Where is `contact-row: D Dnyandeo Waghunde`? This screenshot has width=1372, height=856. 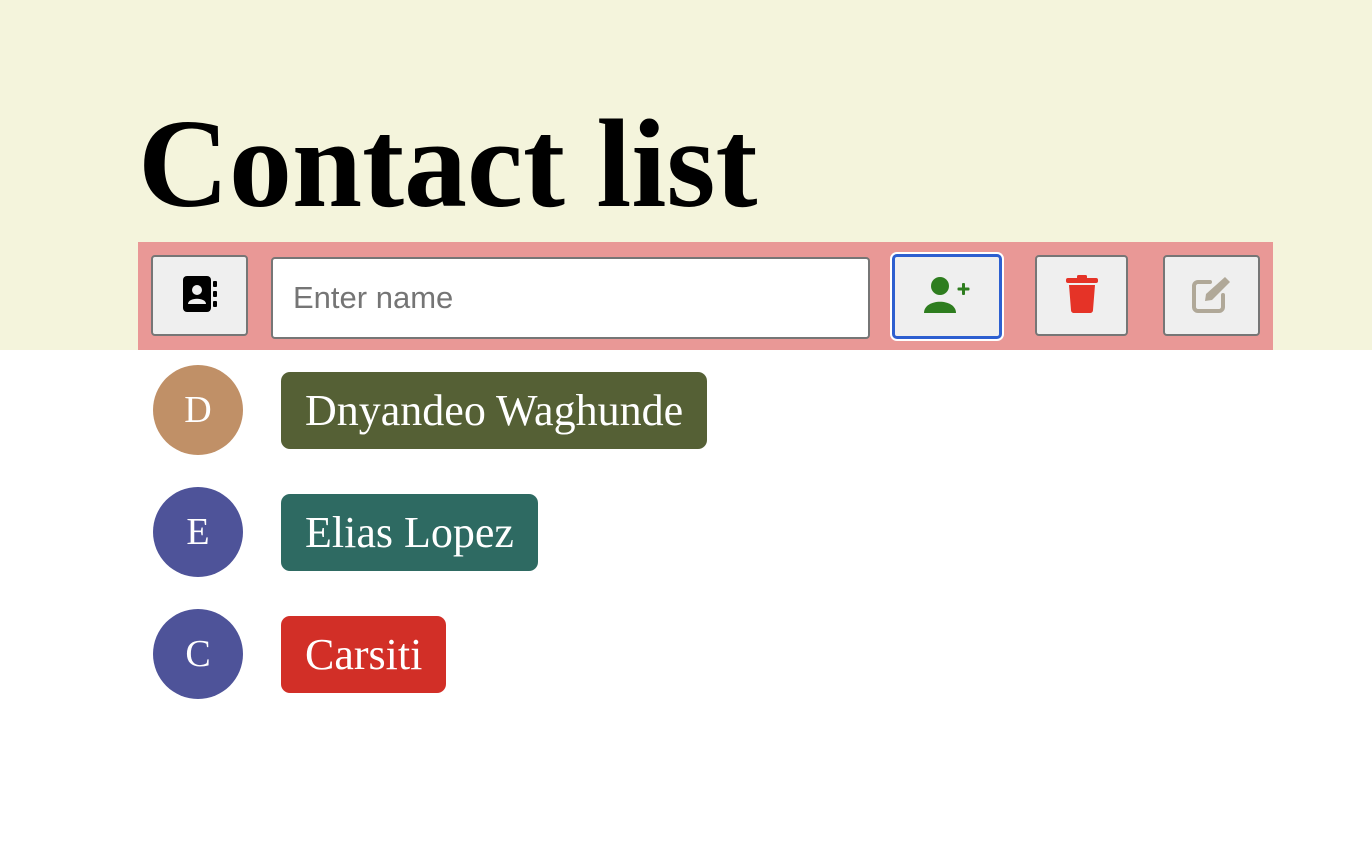 contact-row: D Dnyandeo Waghunde is located at coordinates (503, 410).